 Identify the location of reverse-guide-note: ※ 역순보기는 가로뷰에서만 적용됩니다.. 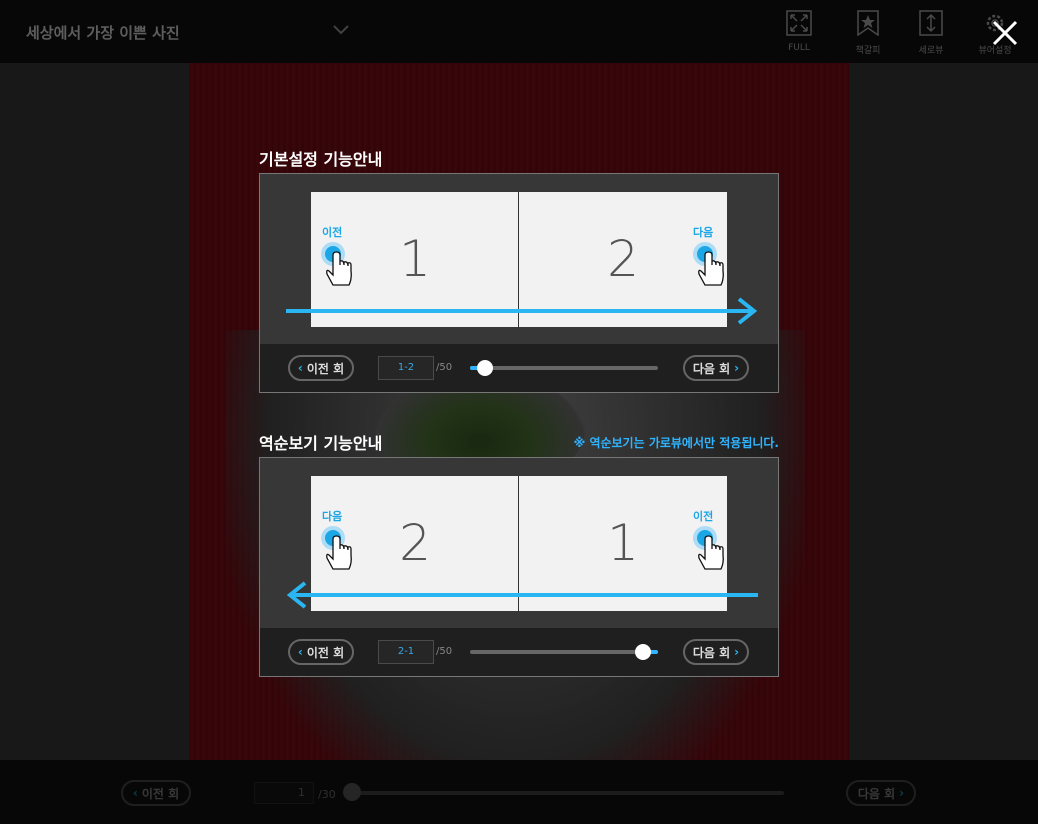
(676, 443).